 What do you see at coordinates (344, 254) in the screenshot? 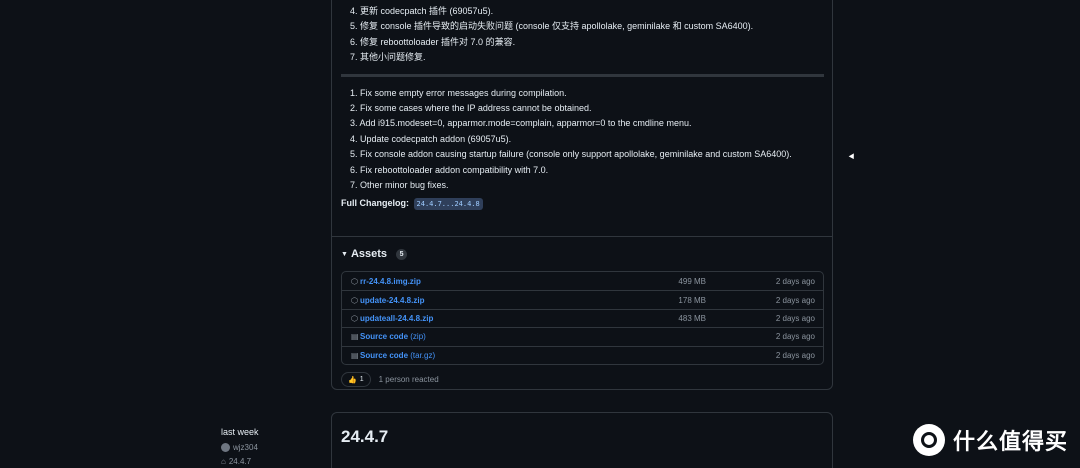
I see `triangle-down-icon: ▼` at bounding box center [344, 254].